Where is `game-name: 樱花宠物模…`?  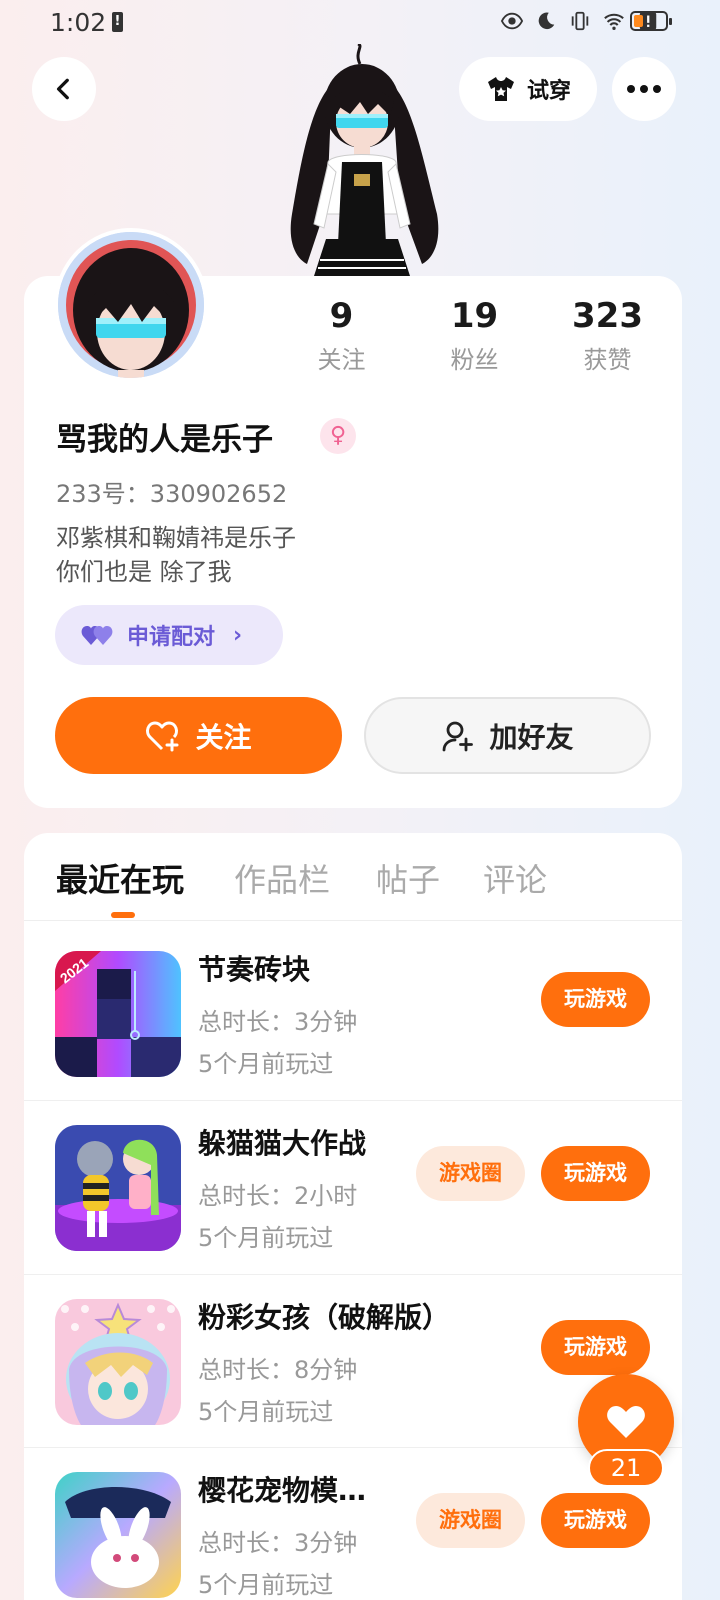 game-name: 樱花宠物模… is located at coordinates (282, 1490).